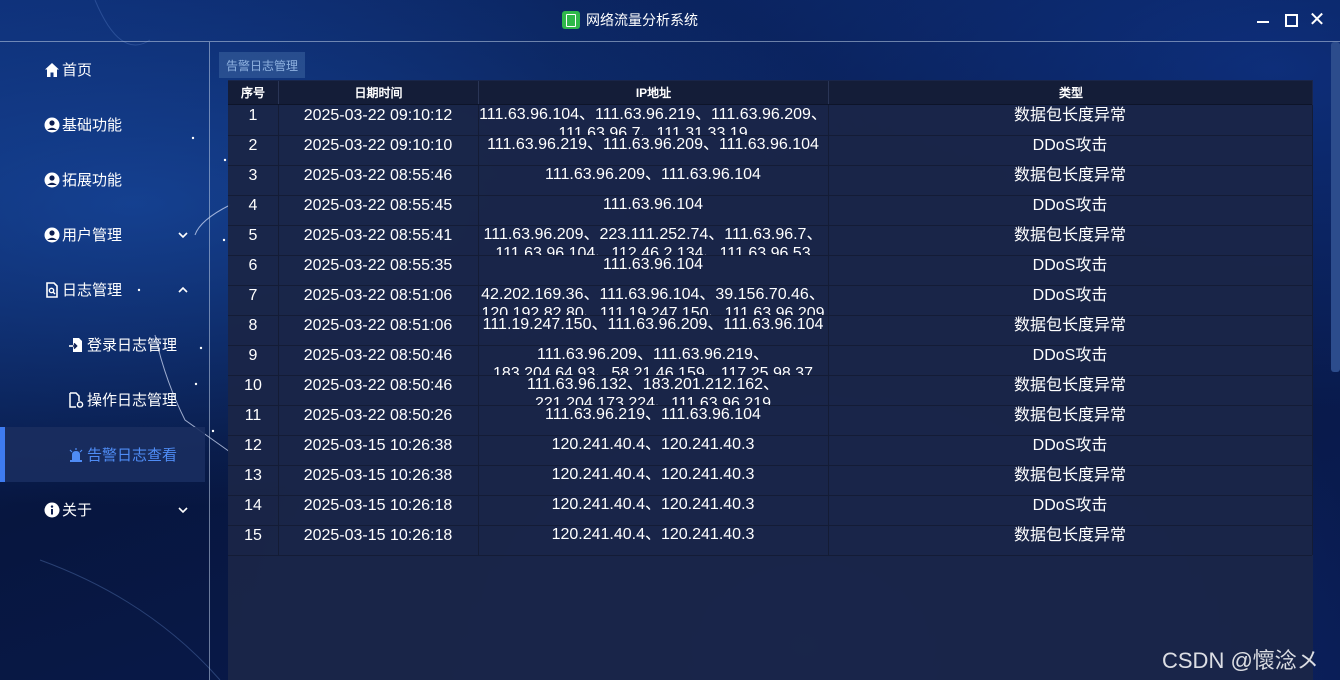  What do you see at coordinates (1335, 207) in the screenshot?
I see `vertical-scrollbar` at bounding box center [1335, 207].